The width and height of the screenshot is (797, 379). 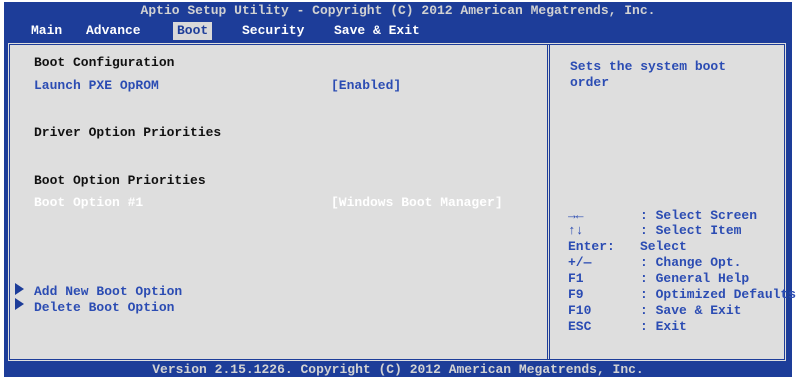 What do you see at coordinates (417, 203) in the screenshot?
I see `boot-option-1-value: [Windows Boot Manager]` at bounding box center [417, 203].